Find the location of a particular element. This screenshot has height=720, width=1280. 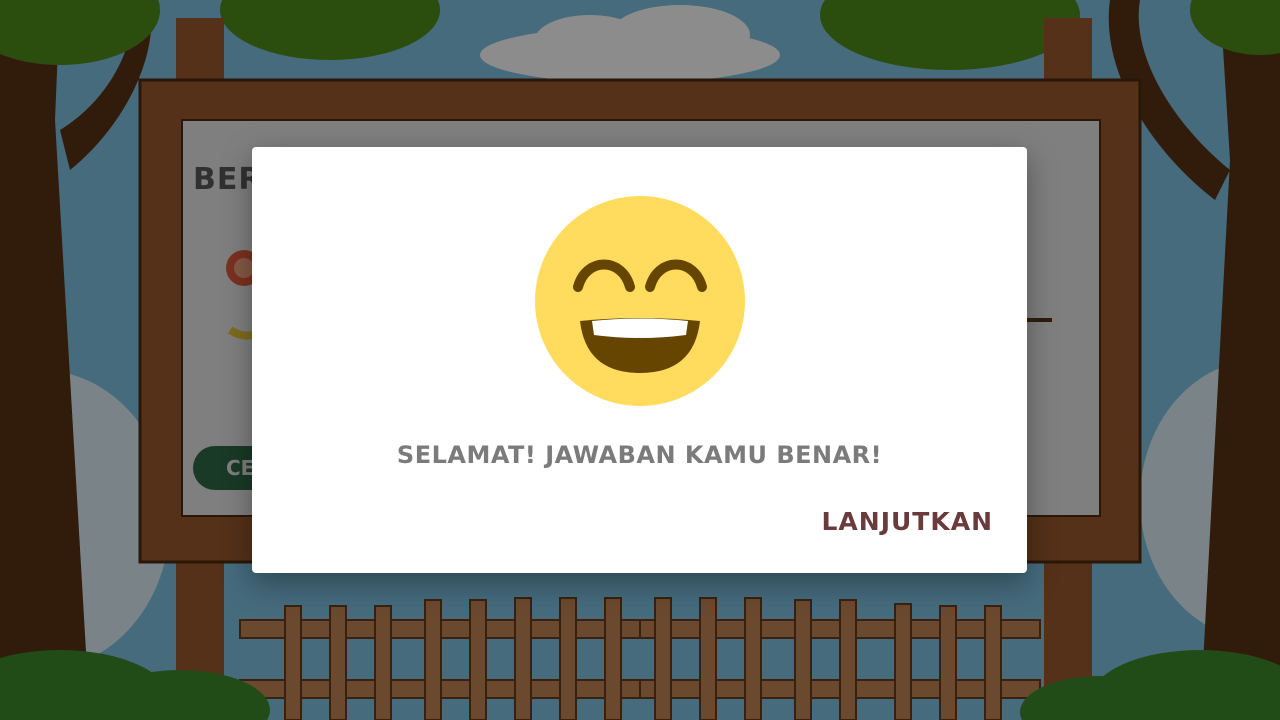

grinning-face-with-smiling-eyes-icon is located at coordinates (640, 301).